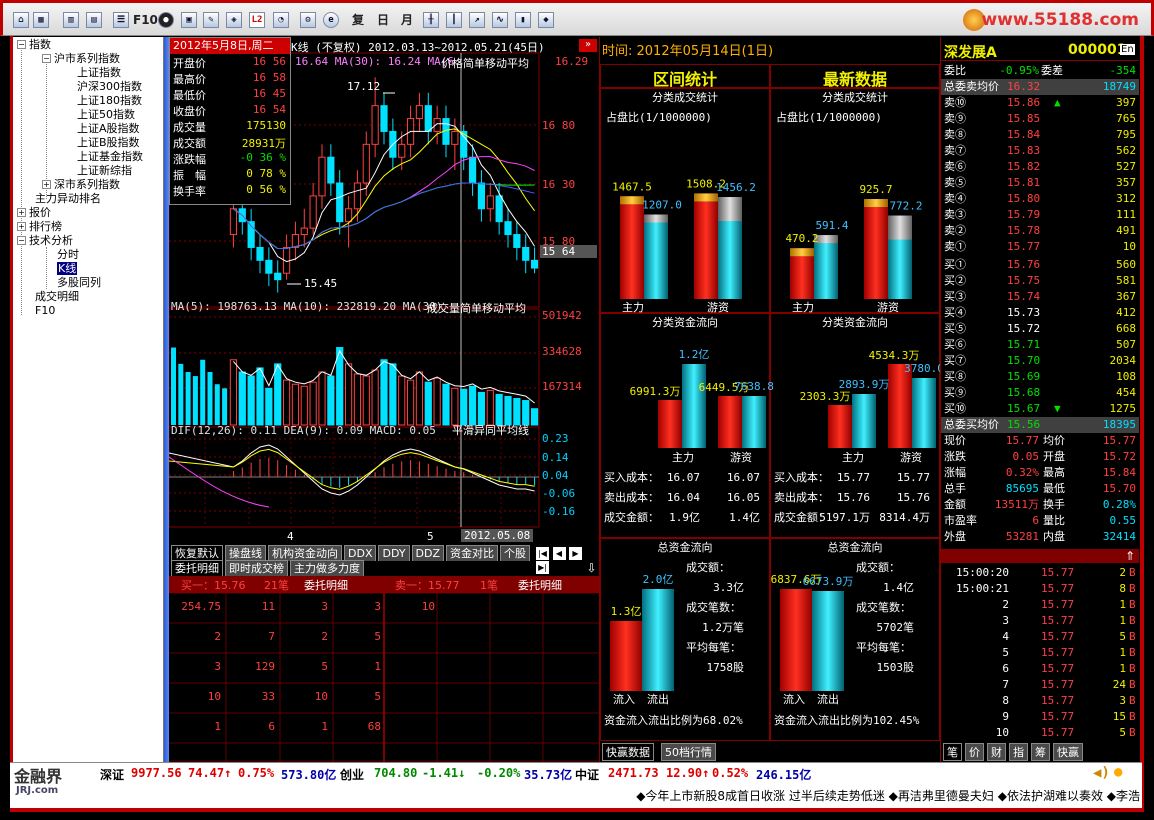  What do you see at coordinates (79, 283) in the screenshot?
I see `tree-item-multi: 多股同列` at bounding box center [79, 283].